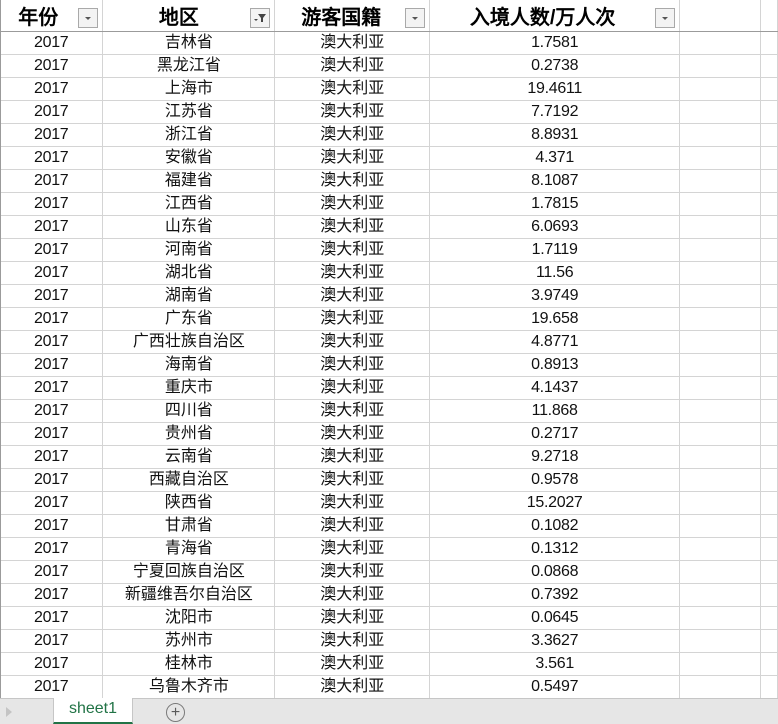 This screenshot has width=778, height=724. Describe the element at coordinates (189, 549) in the screenshot. I see `region-cell: 青海省` at that location.